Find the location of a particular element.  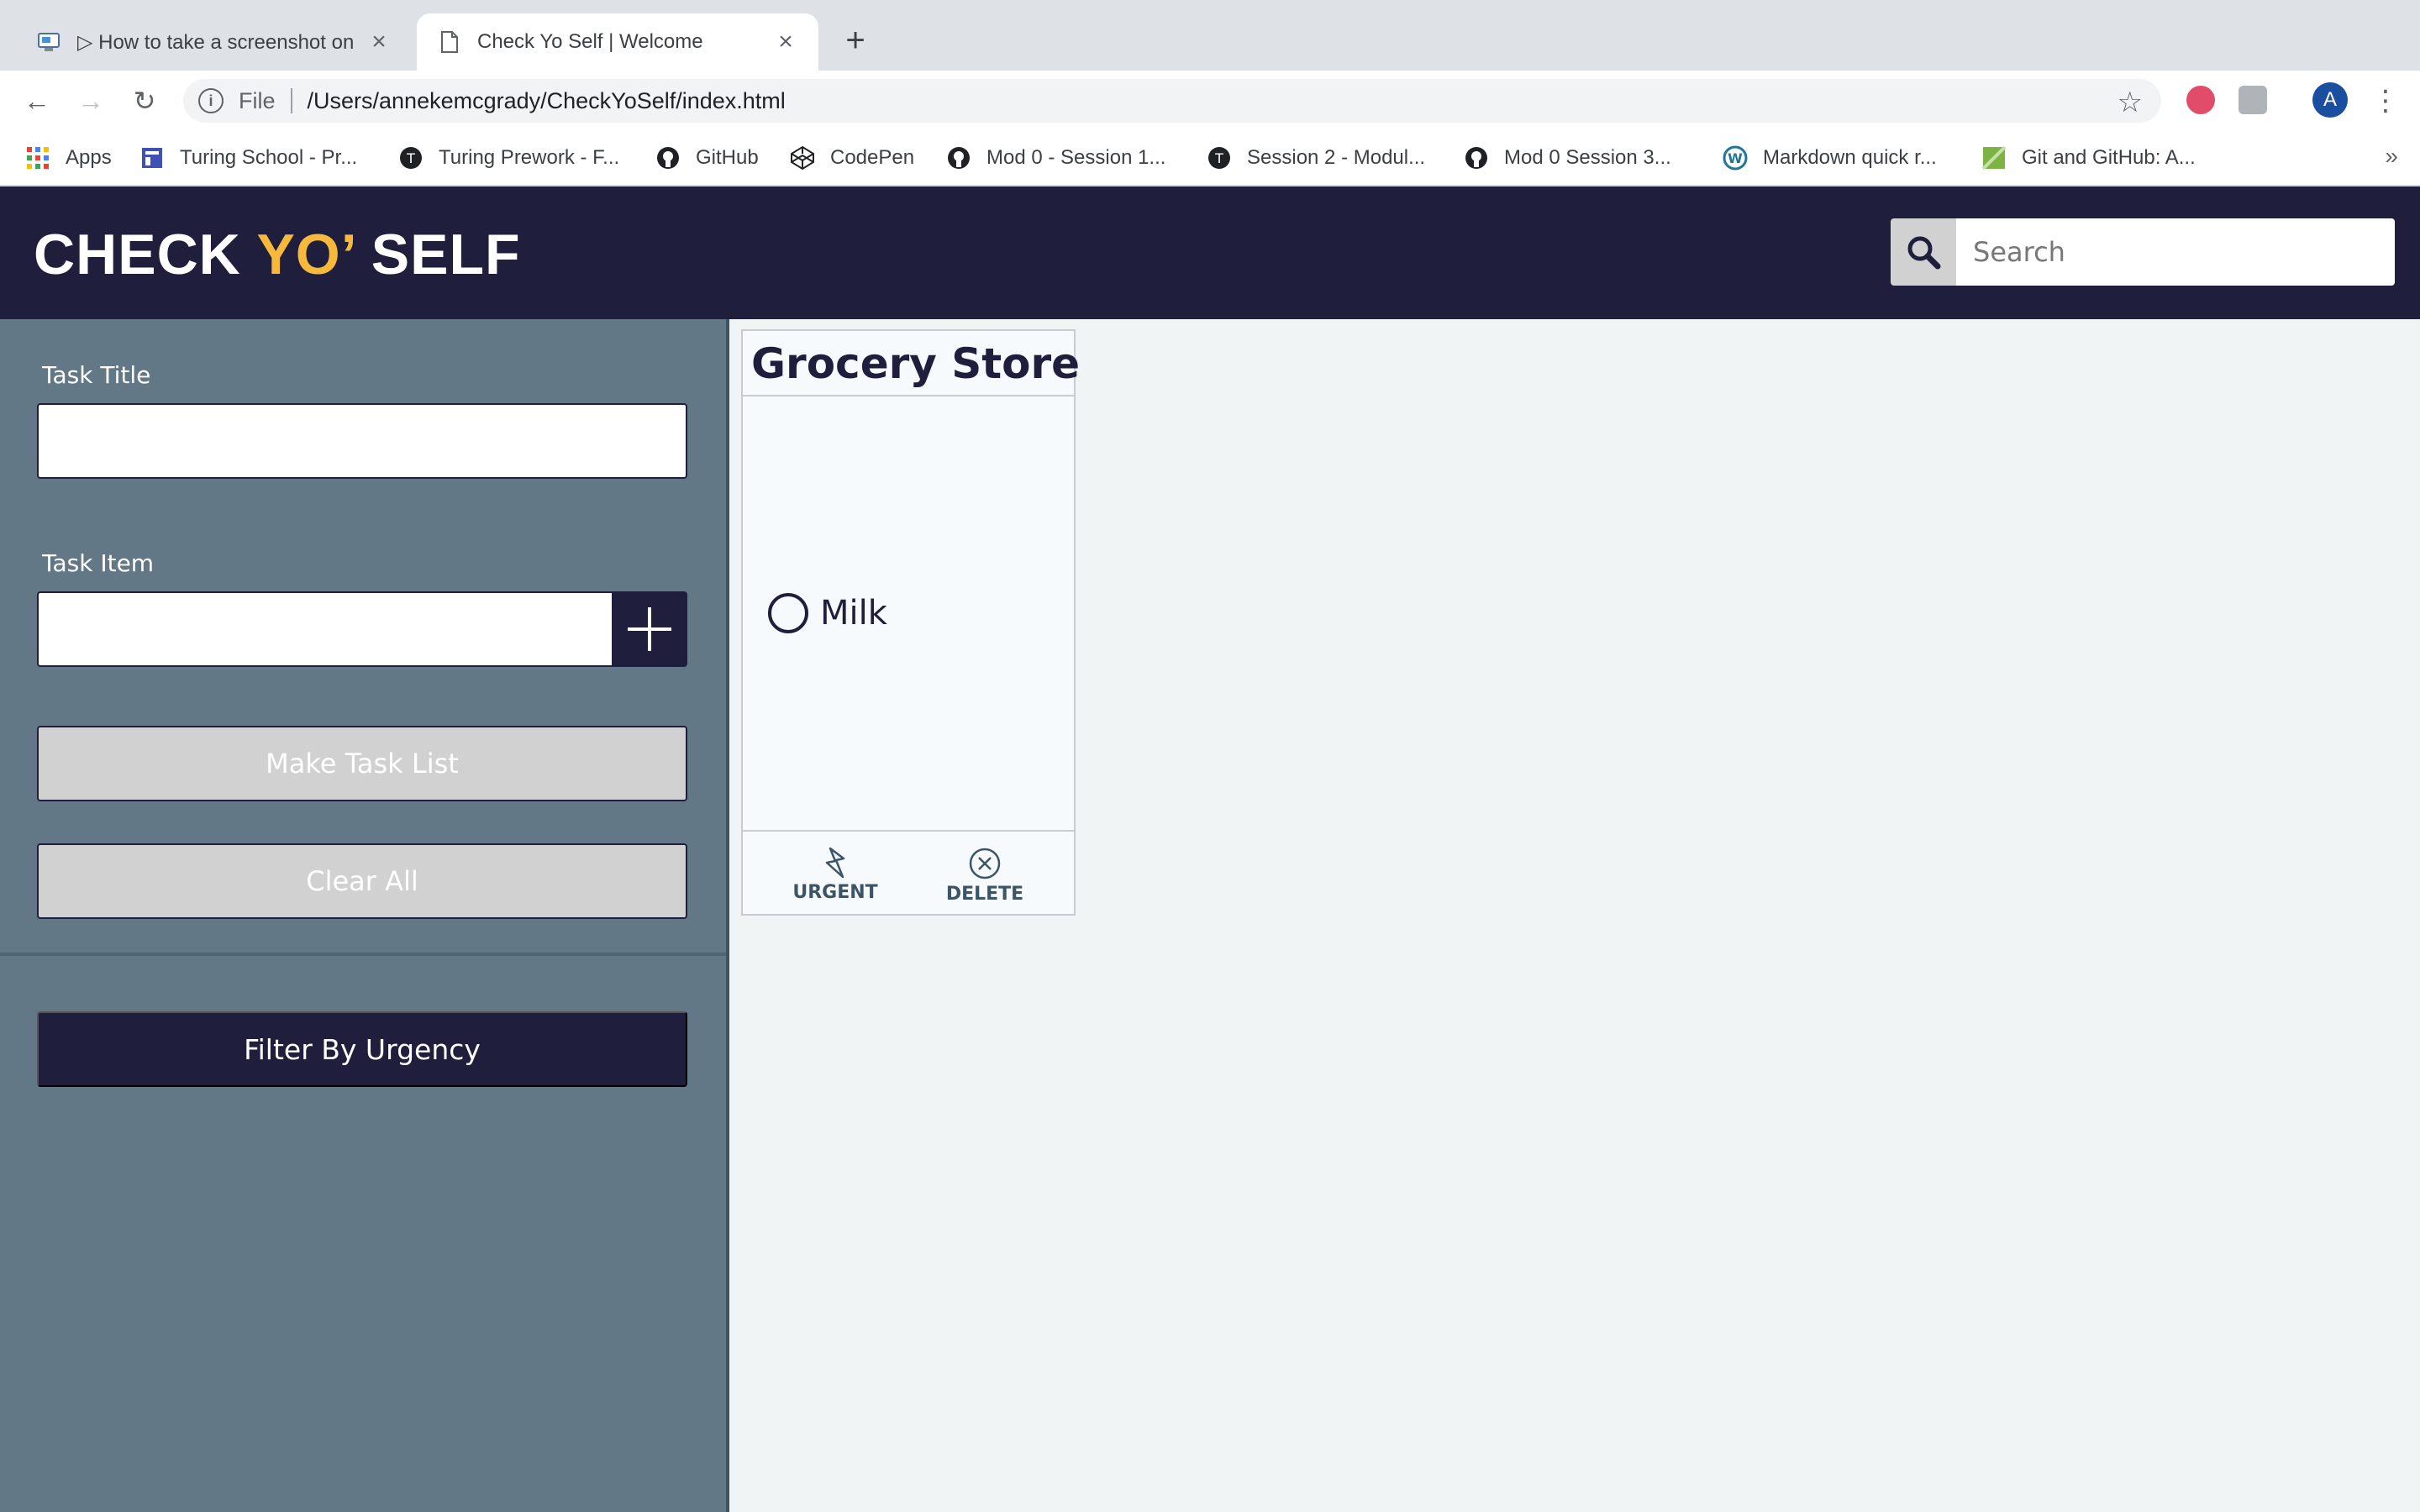

logo-yo: YO’ is located at coordinates (306, 254).